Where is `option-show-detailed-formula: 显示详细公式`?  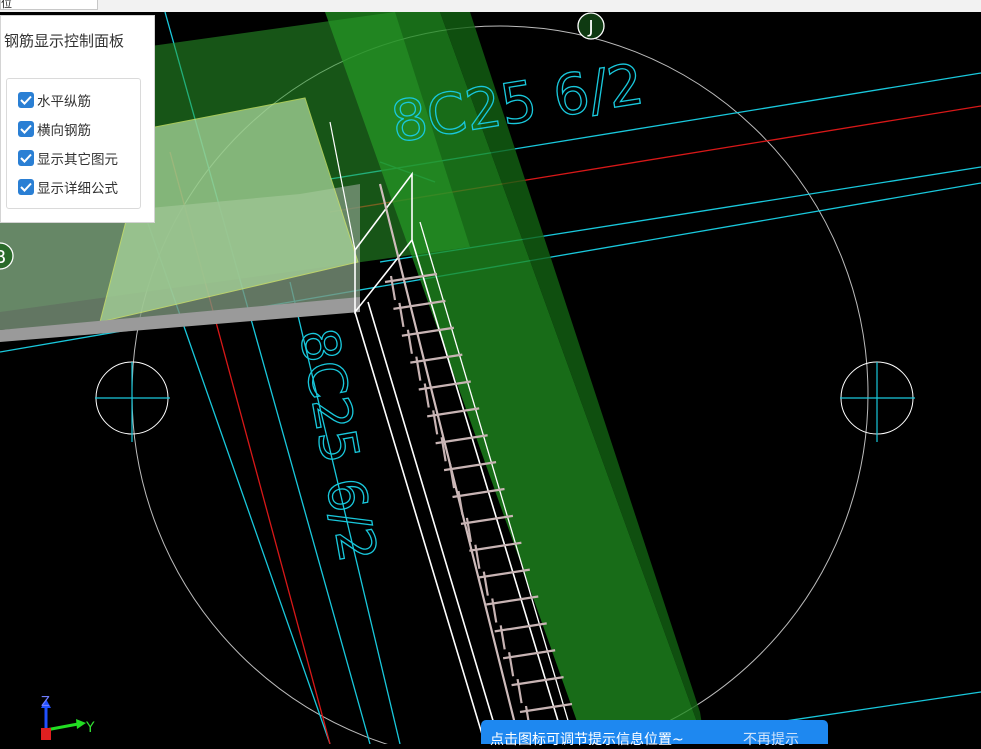 option-show-detailed-formula: 显示详细公式 is located at coordinates (68, 187).